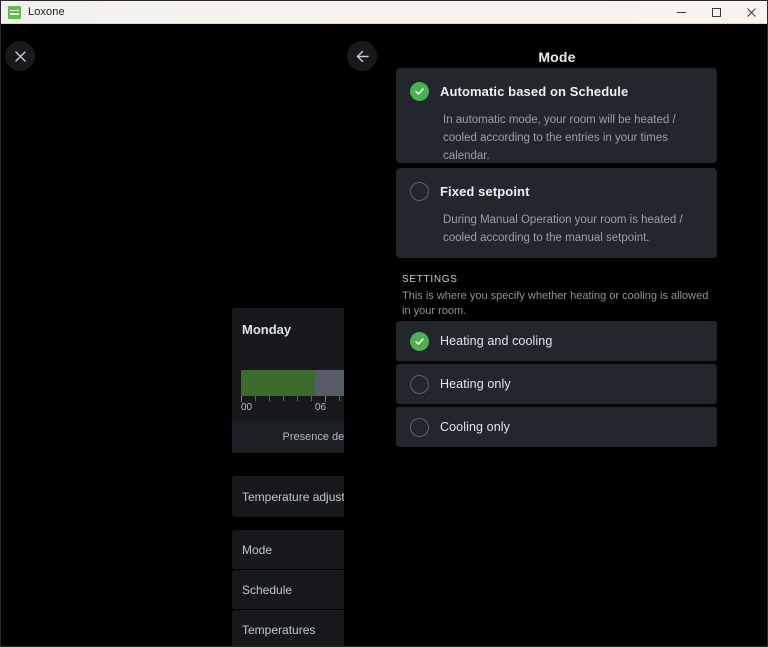 The image size is (768, 647). I want to click on mode-option-title: Fixed setpoint, so click(485, 191).